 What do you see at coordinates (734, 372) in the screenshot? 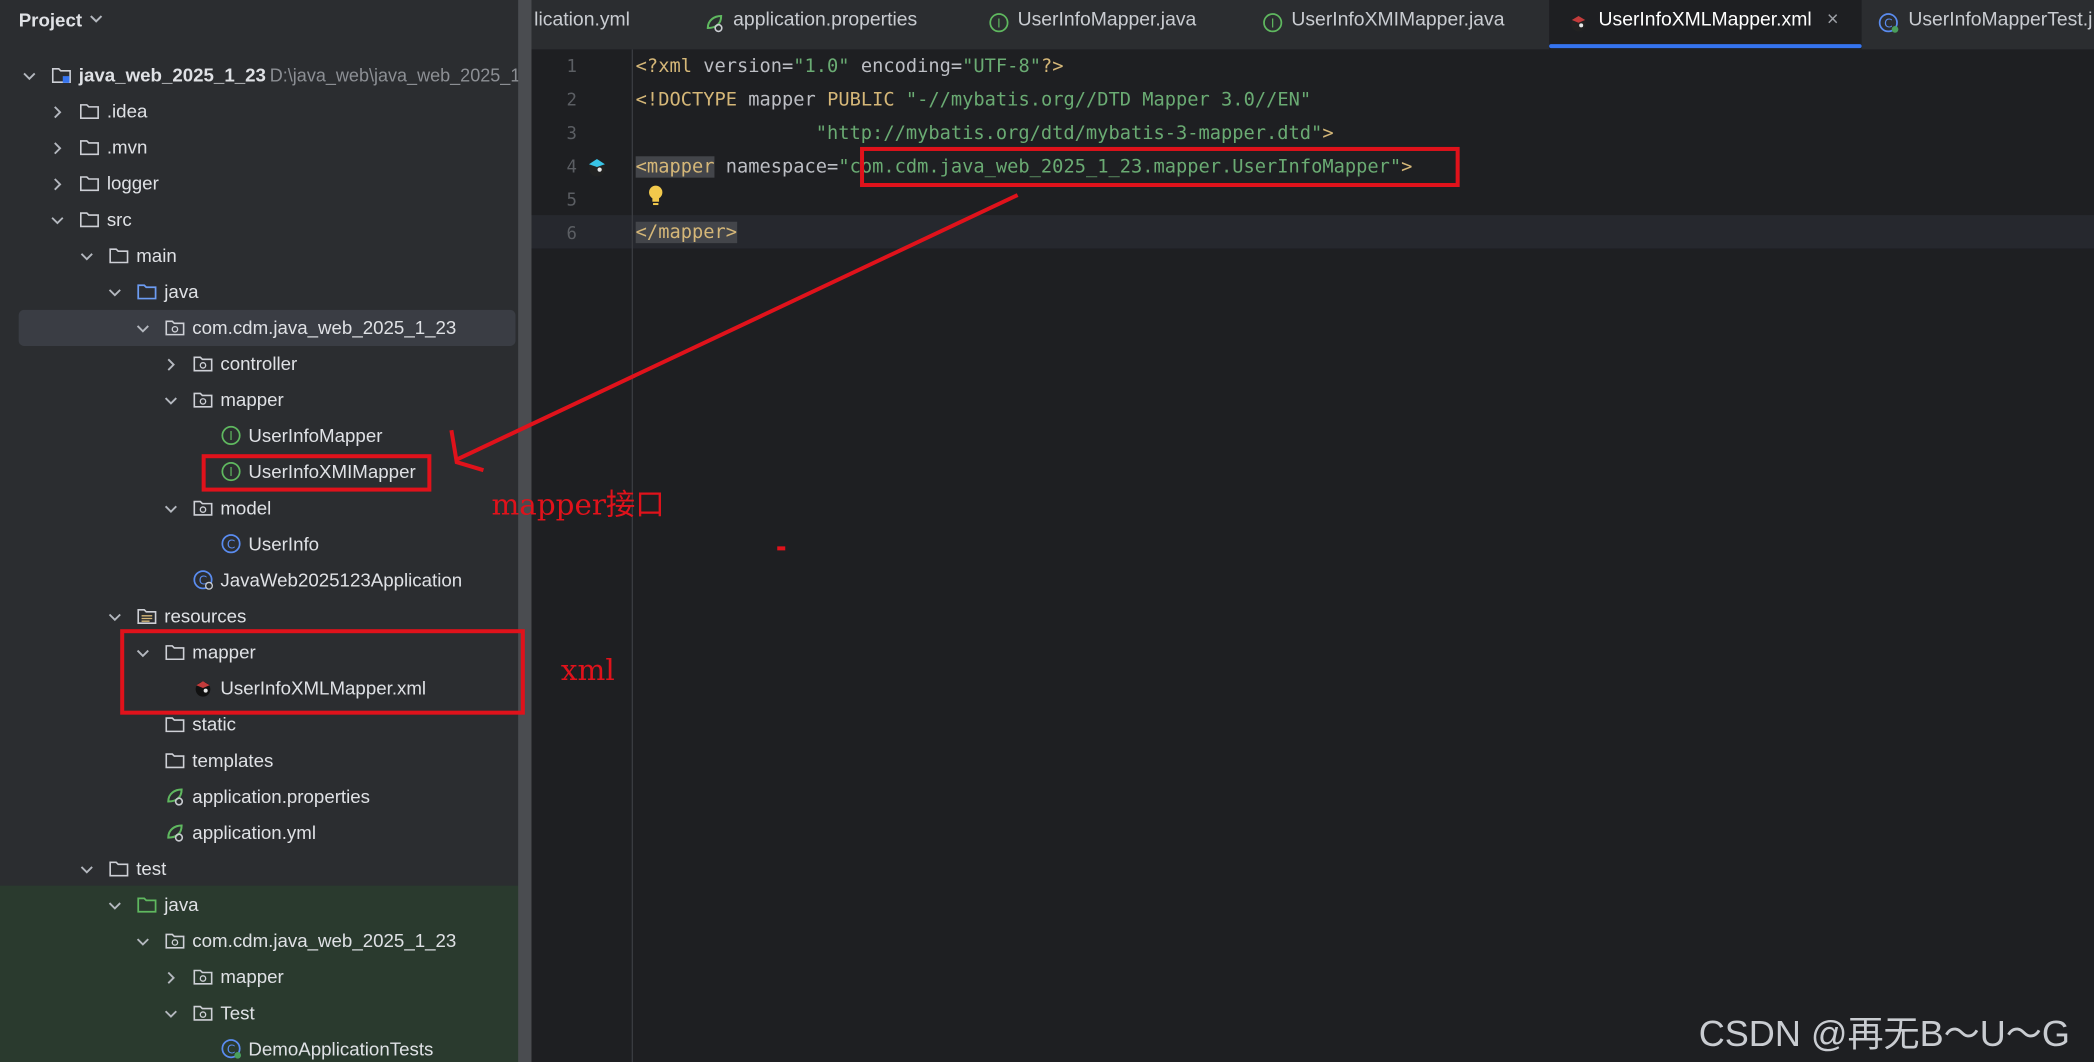
I see `annotation-arrow` at bounding box center [734, 372].